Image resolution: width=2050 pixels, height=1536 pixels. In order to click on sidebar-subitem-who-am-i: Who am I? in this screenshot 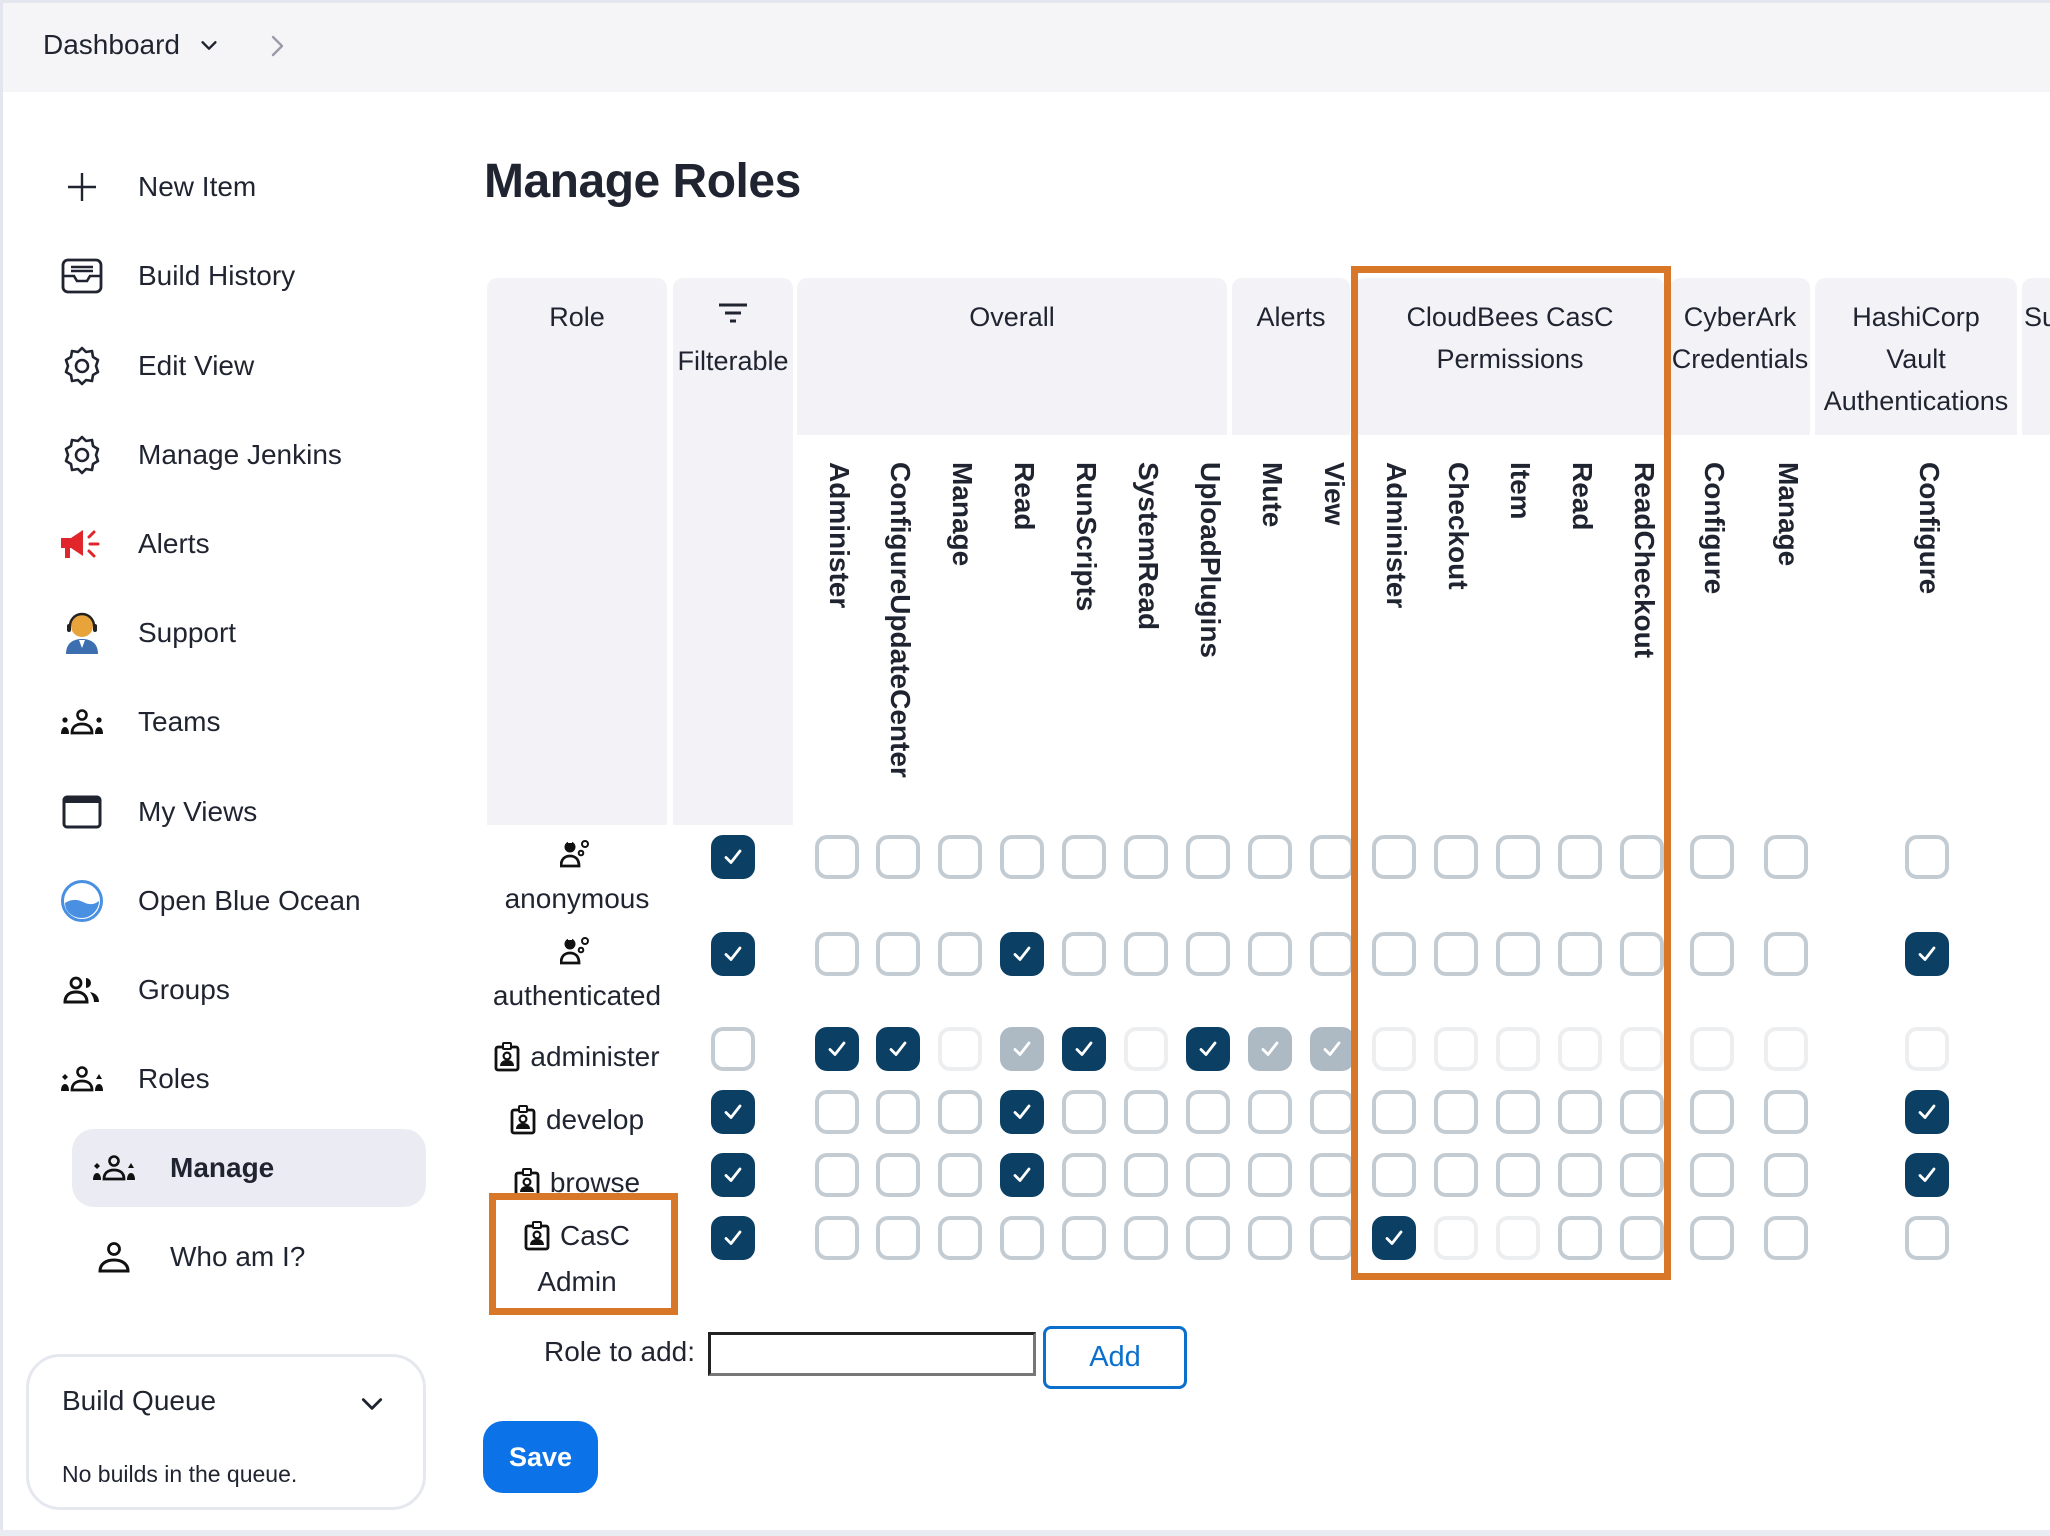, I will do `click(249, 1257)`.